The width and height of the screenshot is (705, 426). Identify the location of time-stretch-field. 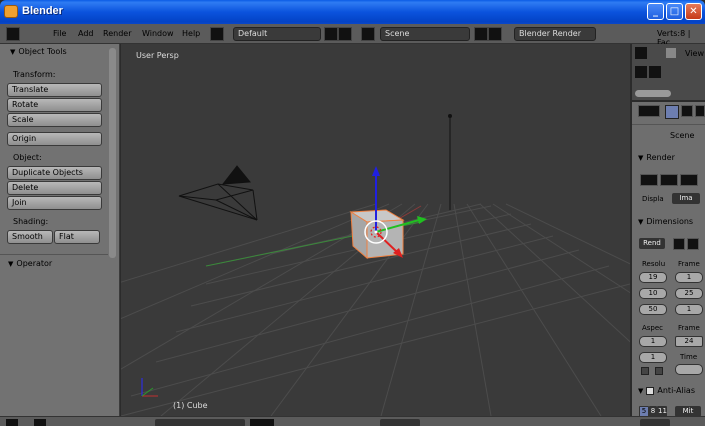
(689, 369).